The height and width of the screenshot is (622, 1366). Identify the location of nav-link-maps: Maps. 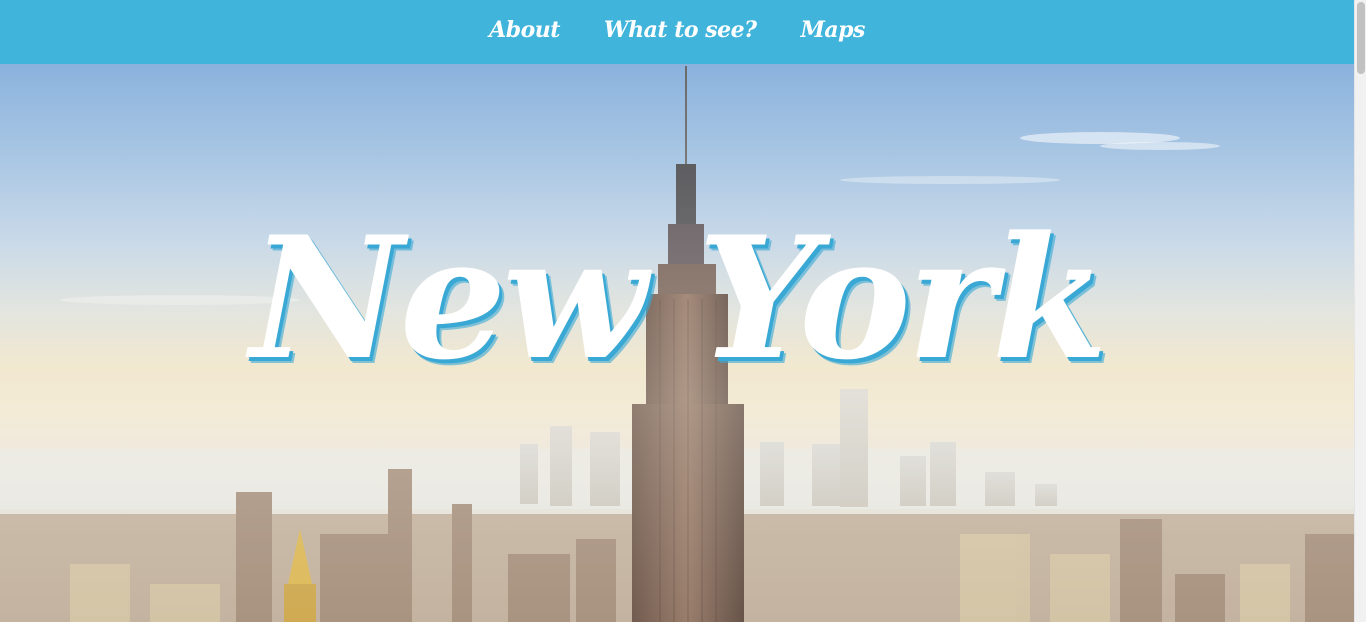
(832, 32).